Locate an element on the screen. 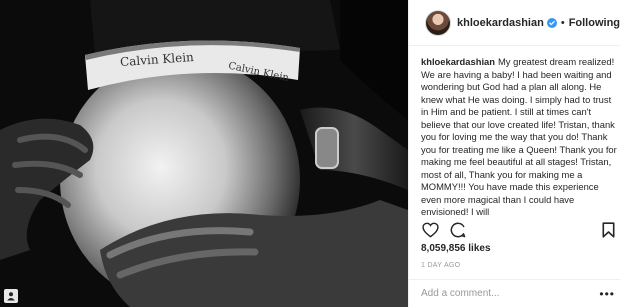  save-button is located at coordinates (608, 230).